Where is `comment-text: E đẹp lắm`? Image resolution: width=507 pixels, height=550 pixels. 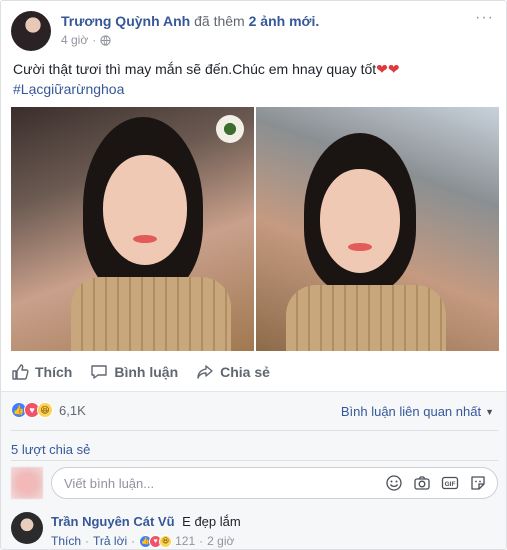
comment-text: E đẹp lắm is located at coordinates (211, 521).